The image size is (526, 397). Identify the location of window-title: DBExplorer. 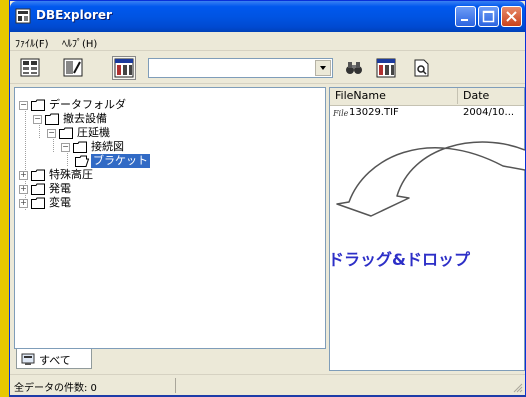
(74, 15).